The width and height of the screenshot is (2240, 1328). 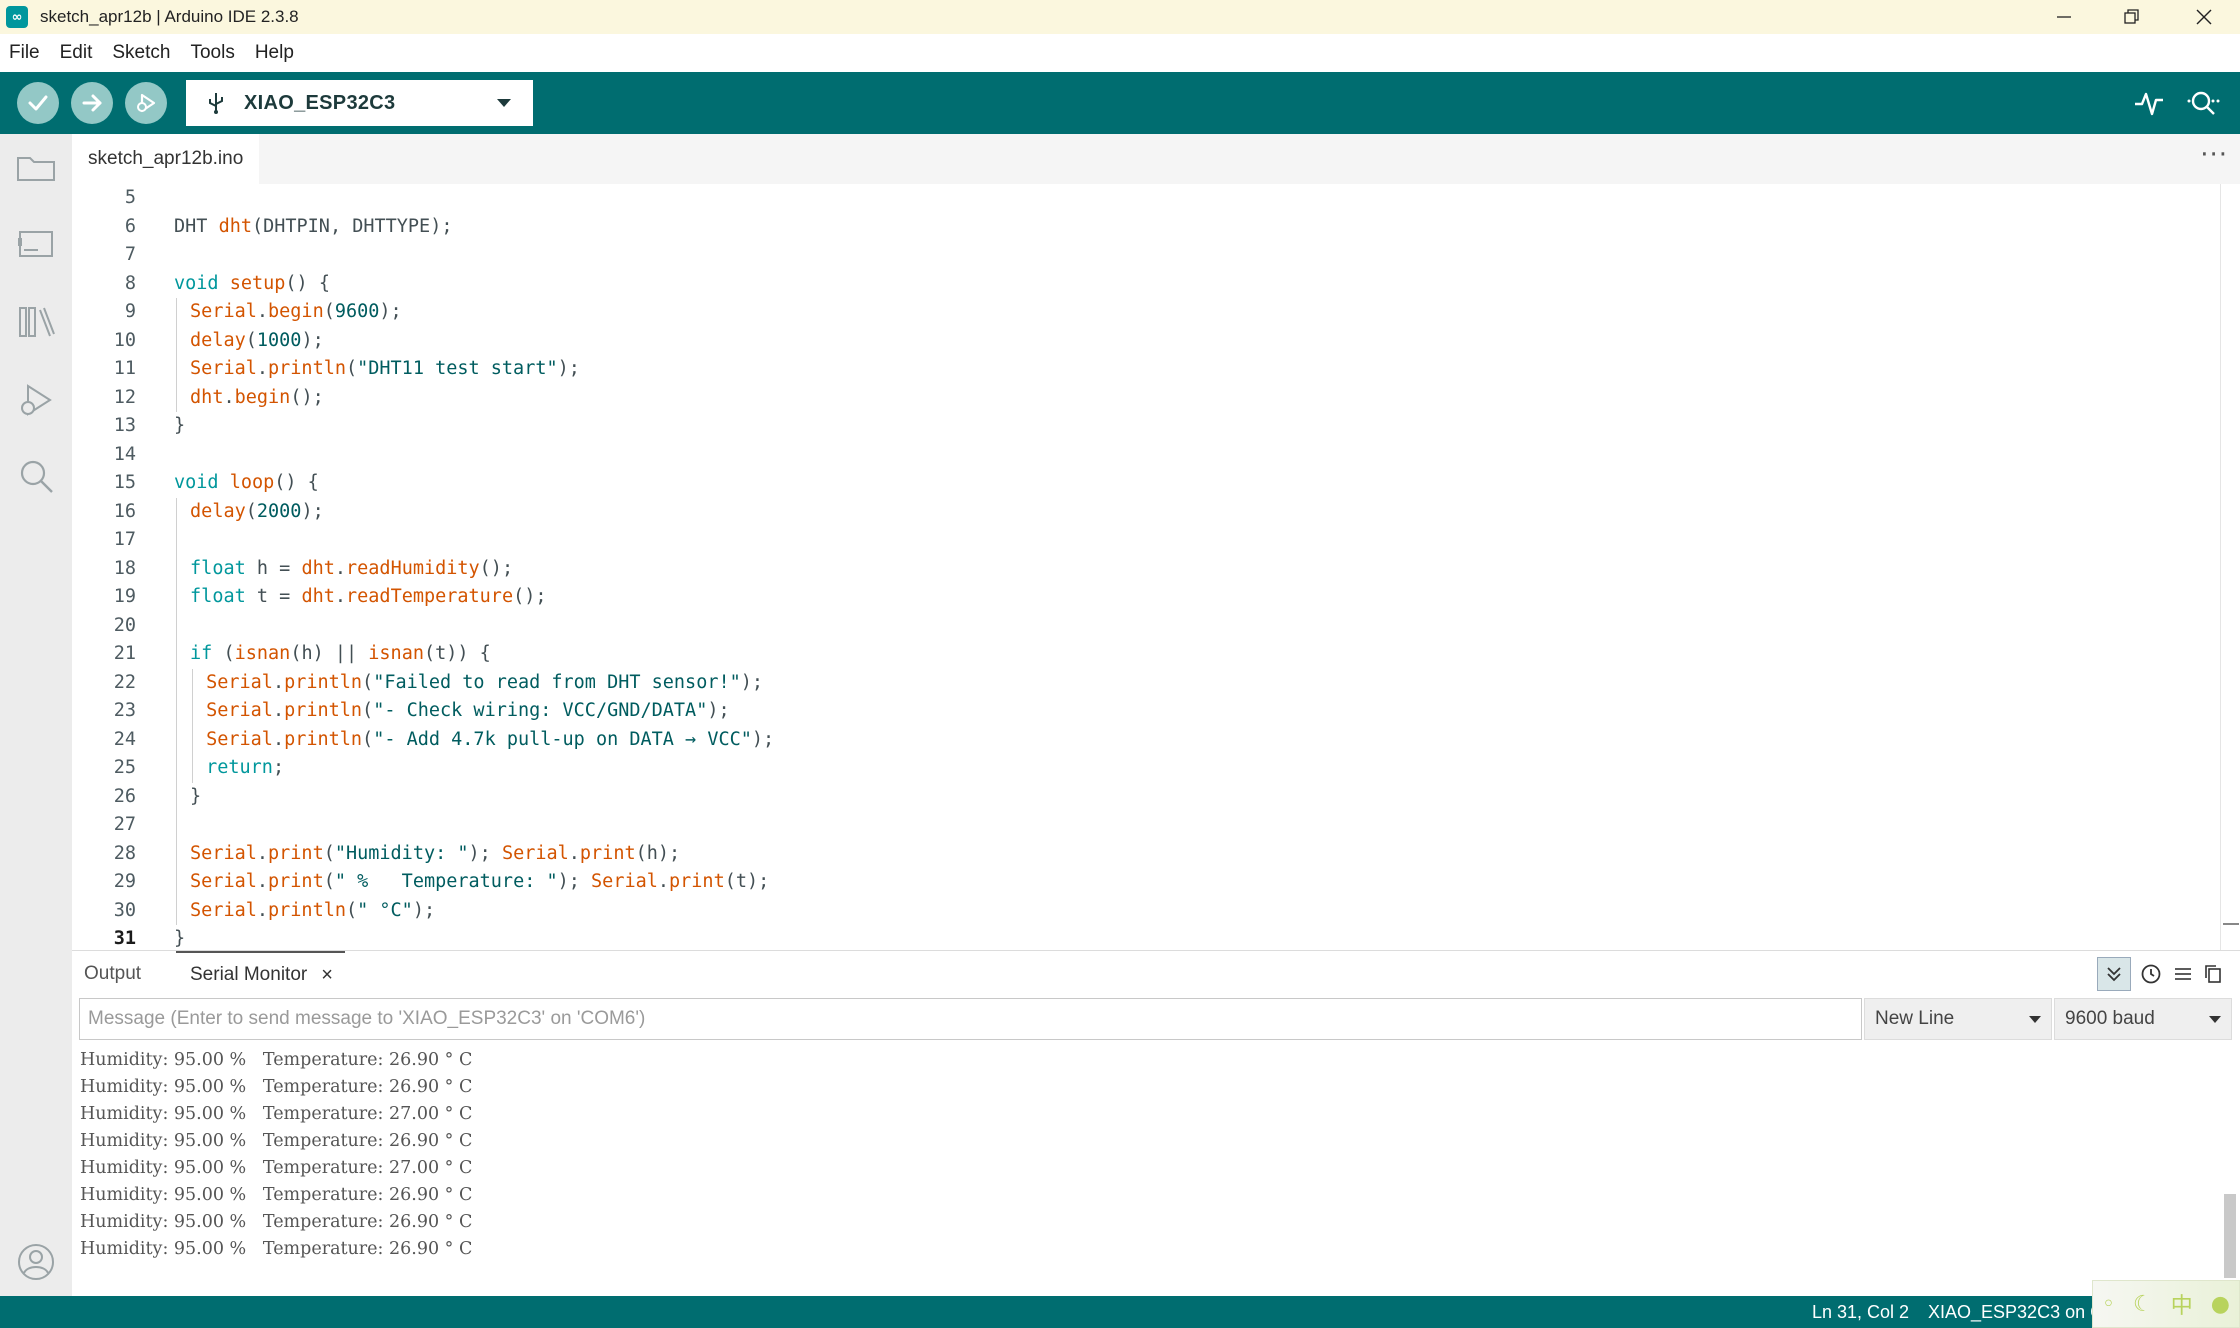 What do you see at coordinates (1147, 369) in the screenshot?
I see `code-line: 11 Serial.println("DHT11 test start");` at bounding box center [1147, 369].